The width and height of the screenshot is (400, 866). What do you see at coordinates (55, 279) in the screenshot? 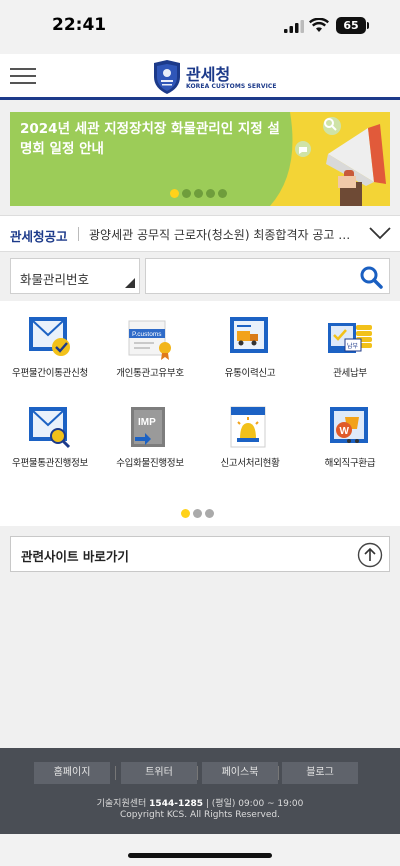
I see `search-type-value: 화물관리번호` at bounding box center [55, 279].